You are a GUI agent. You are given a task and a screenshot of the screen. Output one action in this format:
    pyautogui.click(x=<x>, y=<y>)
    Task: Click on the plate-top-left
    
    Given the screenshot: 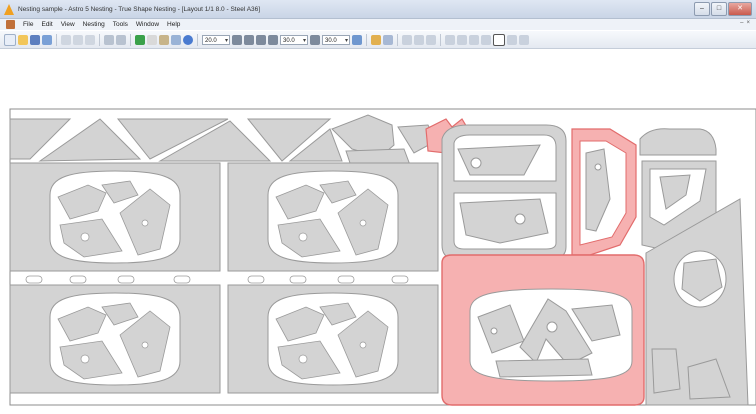 What is the action you would take?
    pyautogui.click(x=115, y=217)
    